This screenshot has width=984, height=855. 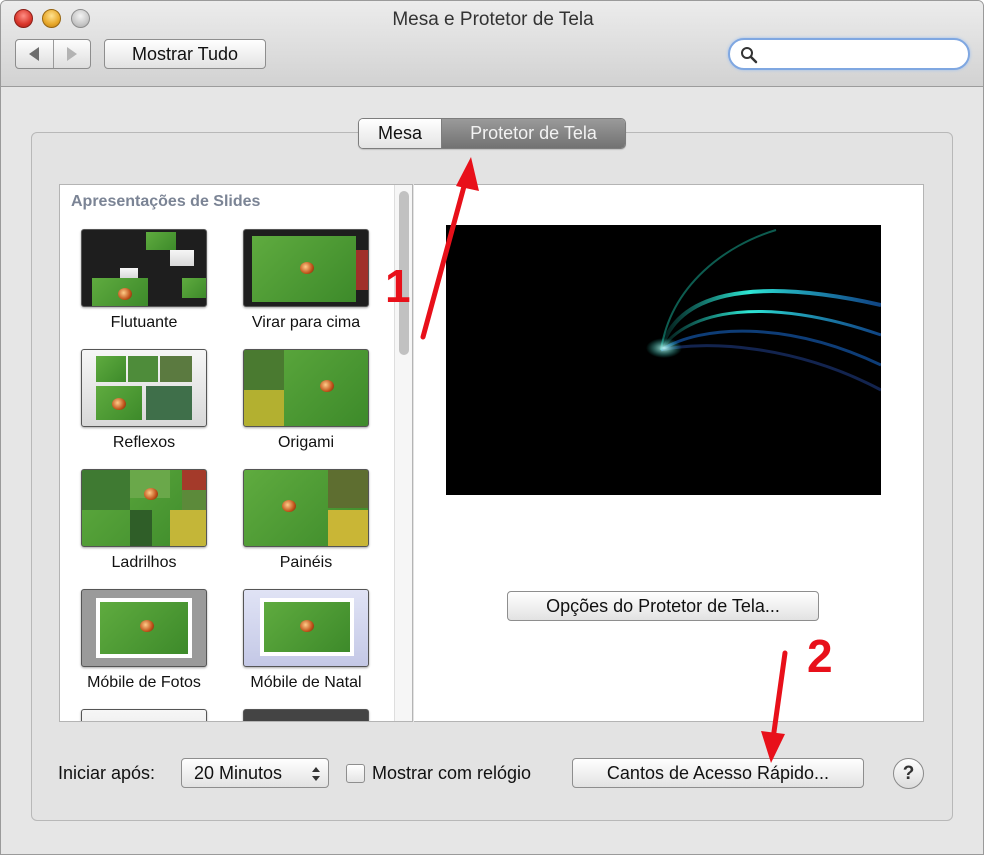 I want to click on screensaver-item-paineis: Painéis, so click(x=306, y=520).